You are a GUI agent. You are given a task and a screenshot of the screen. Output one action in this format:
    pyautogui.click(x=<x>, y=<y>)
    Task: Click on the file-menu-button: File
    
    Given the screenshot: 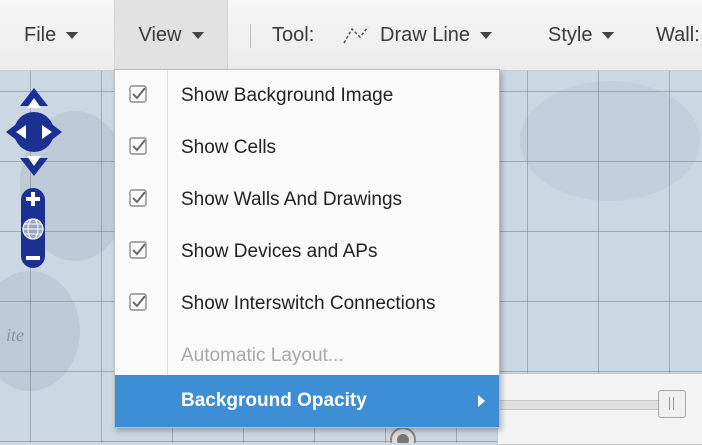 What is the action you would take?
    pyautogui.click(x=51, y=35)
    